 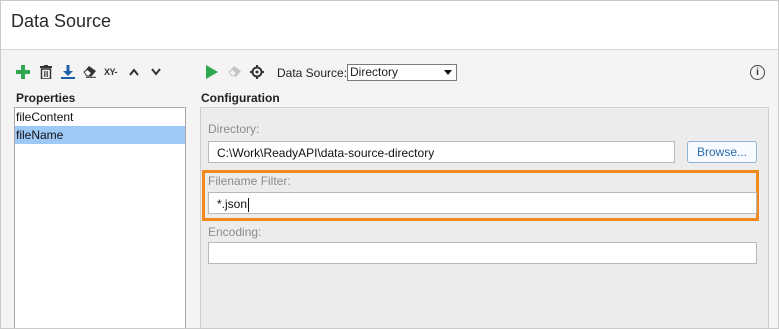 What do you see at coordinates (234, 129) in the screenshot?
I see `directory-label: Directory:` at bounding box center [234, 129].